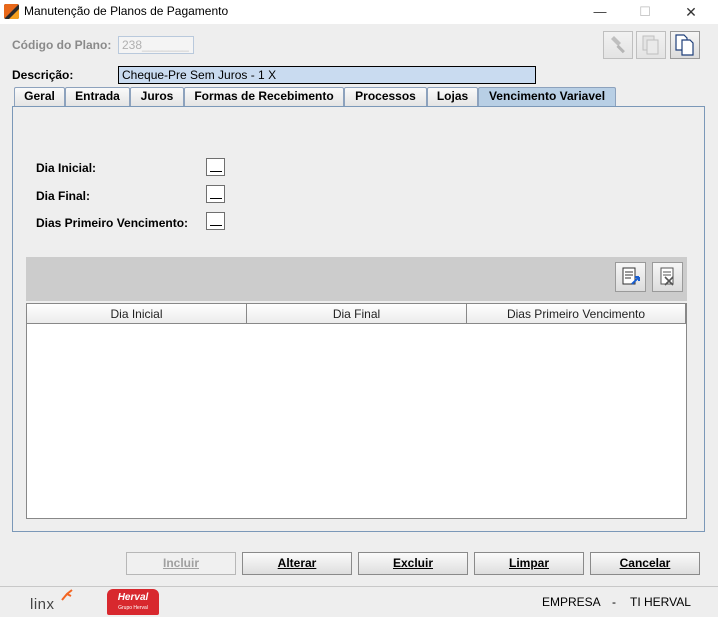 The image size is (718, 617). I want to click on grid-toolbar, so click(356, 279).